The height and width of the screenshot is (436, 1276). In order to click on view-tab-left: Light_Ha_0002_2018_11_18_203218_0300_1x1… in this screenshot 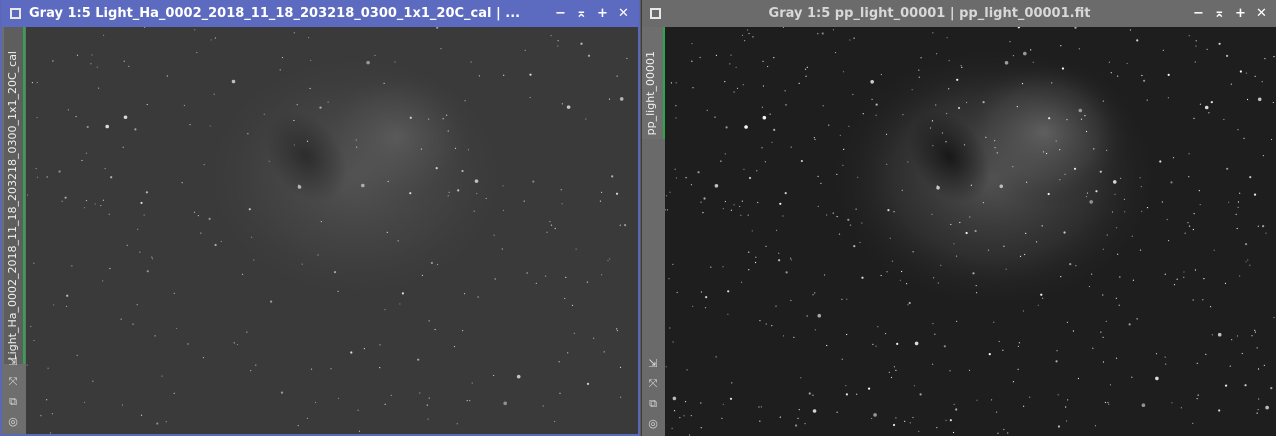, I will do `click(14, 195)`.